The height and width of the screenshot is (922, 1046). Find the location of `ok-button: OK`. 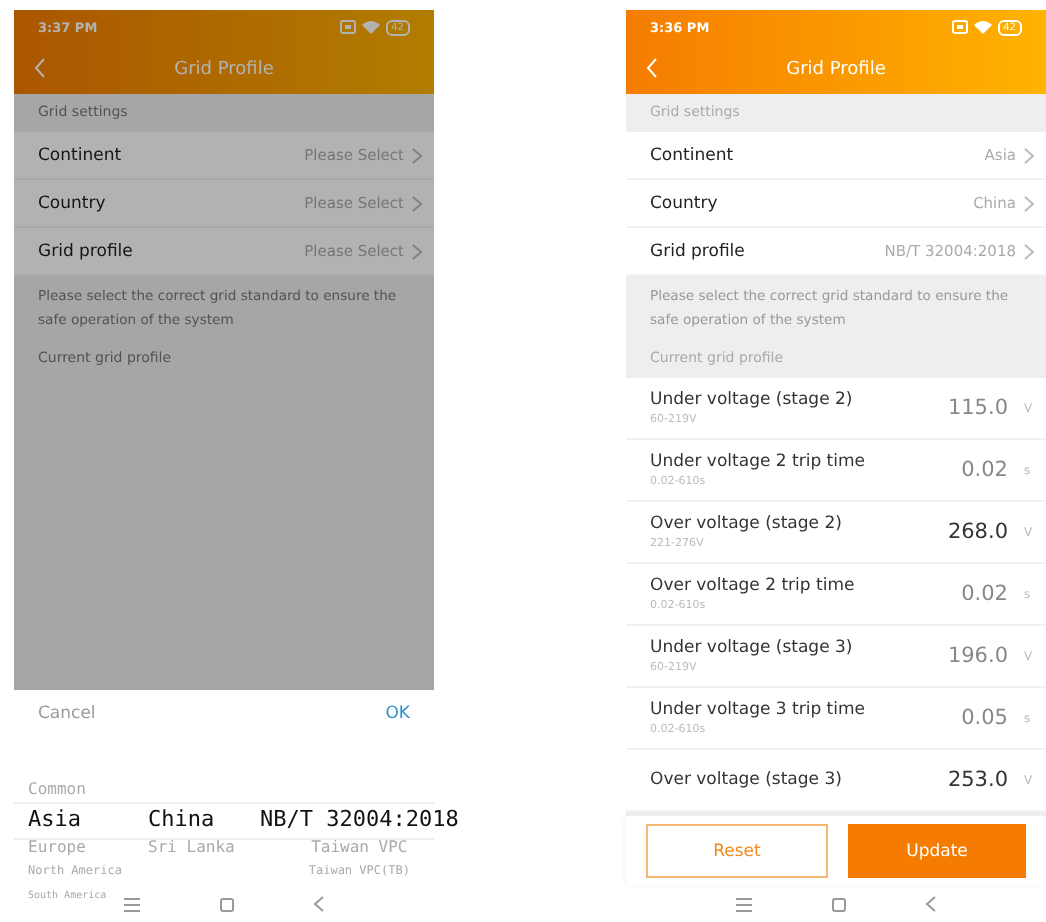

ok-button: OK is located at coordinates (397, 714).